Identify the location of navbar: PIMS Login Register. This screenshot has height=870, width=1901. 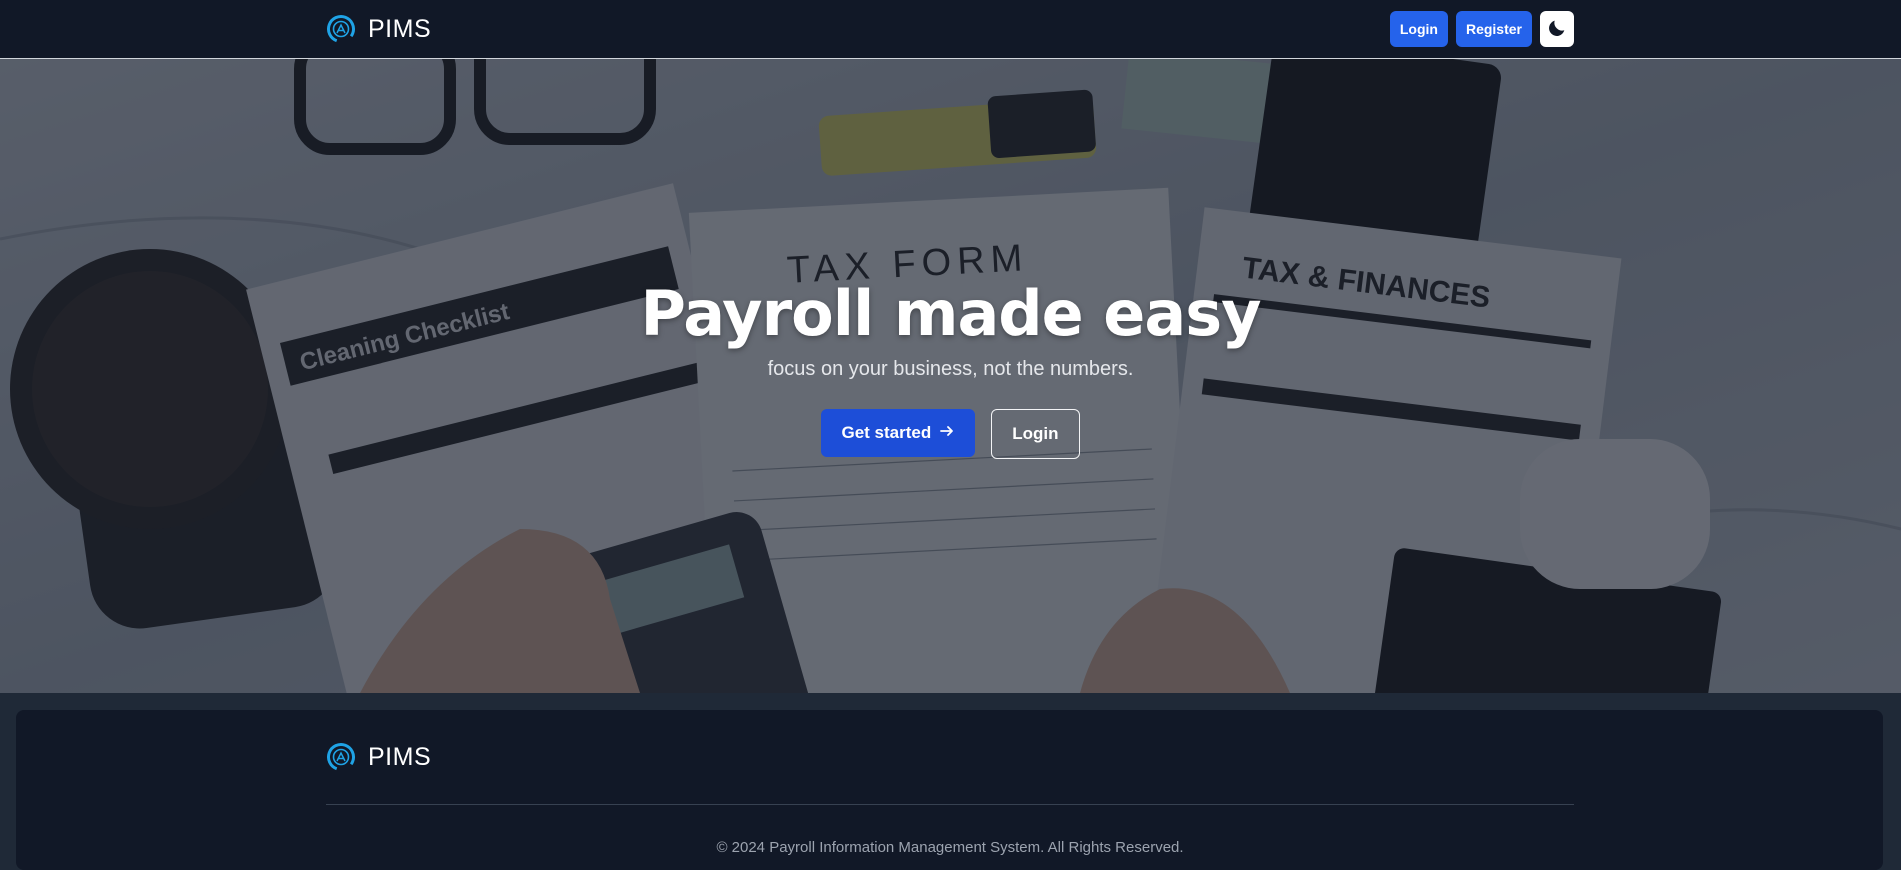
(950, 29).